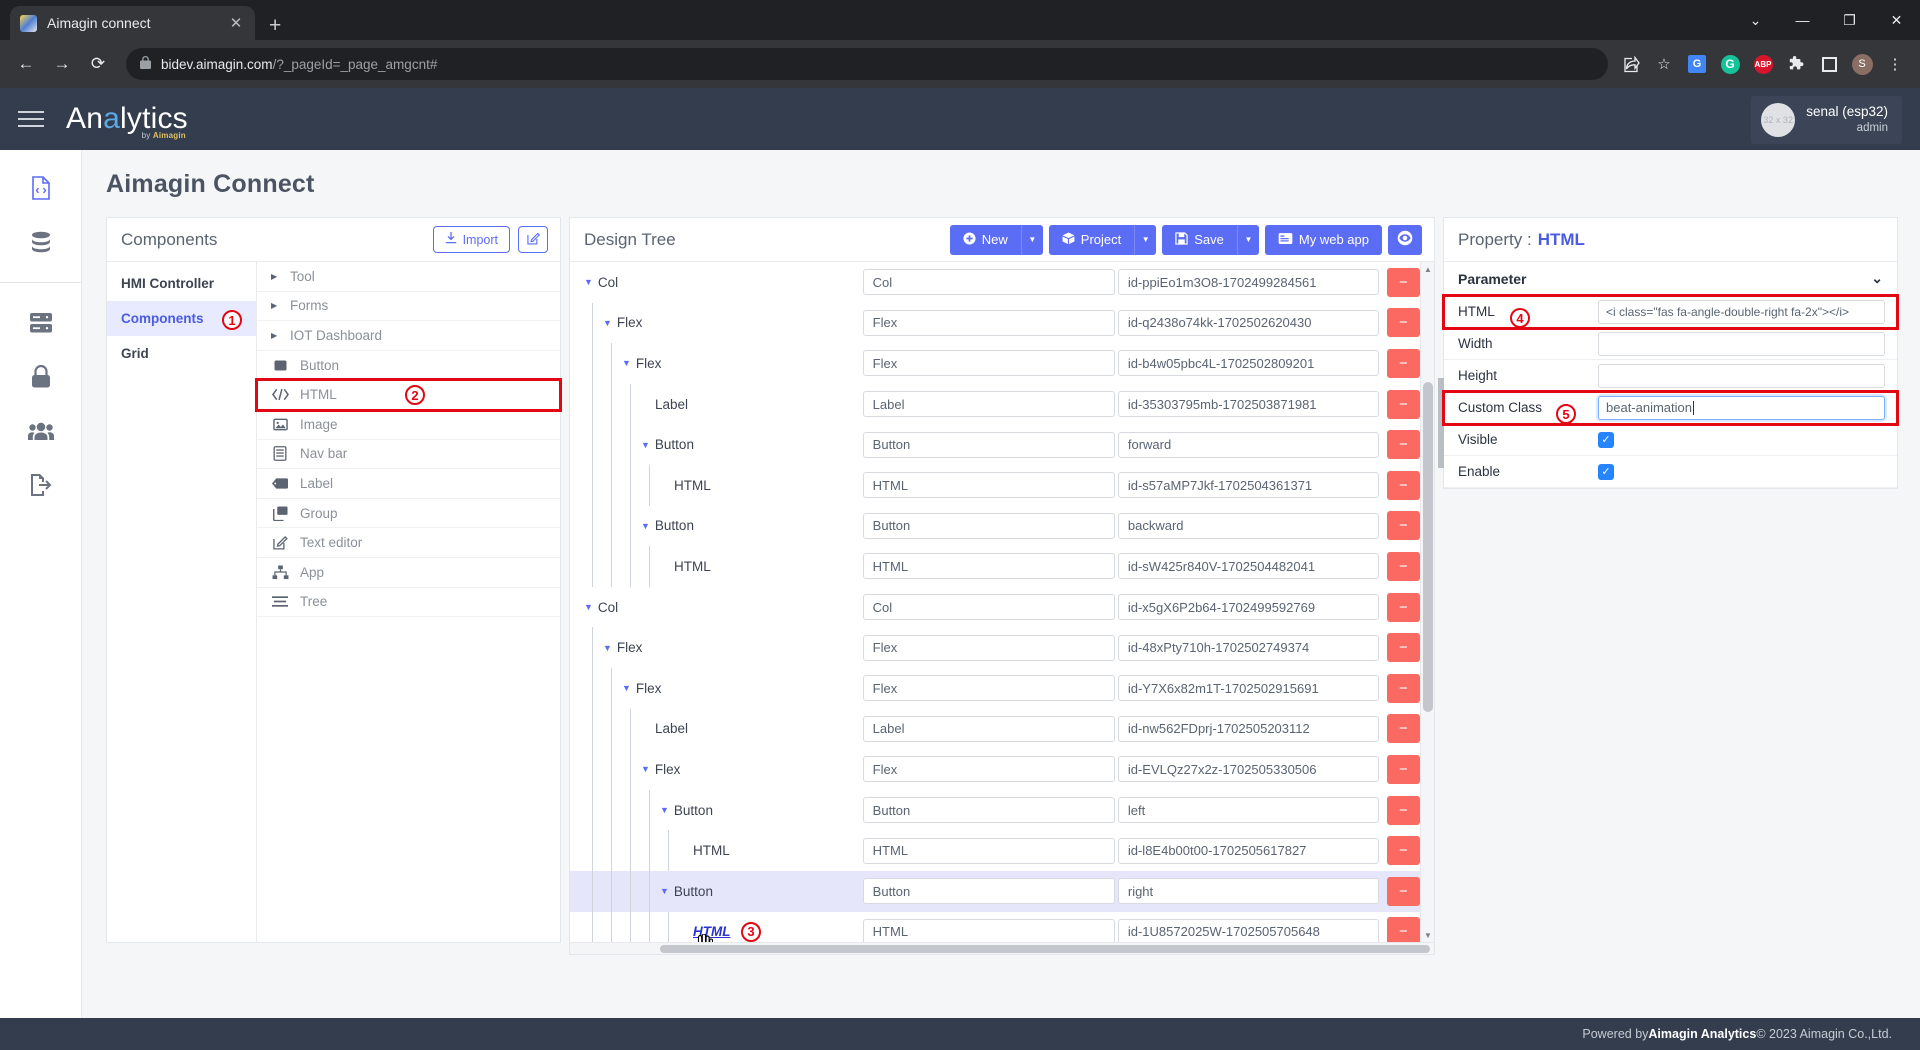 The height and width of the screenshot is (1050, 1920). I want to click on component-item-image: Image, so click(408, 425).